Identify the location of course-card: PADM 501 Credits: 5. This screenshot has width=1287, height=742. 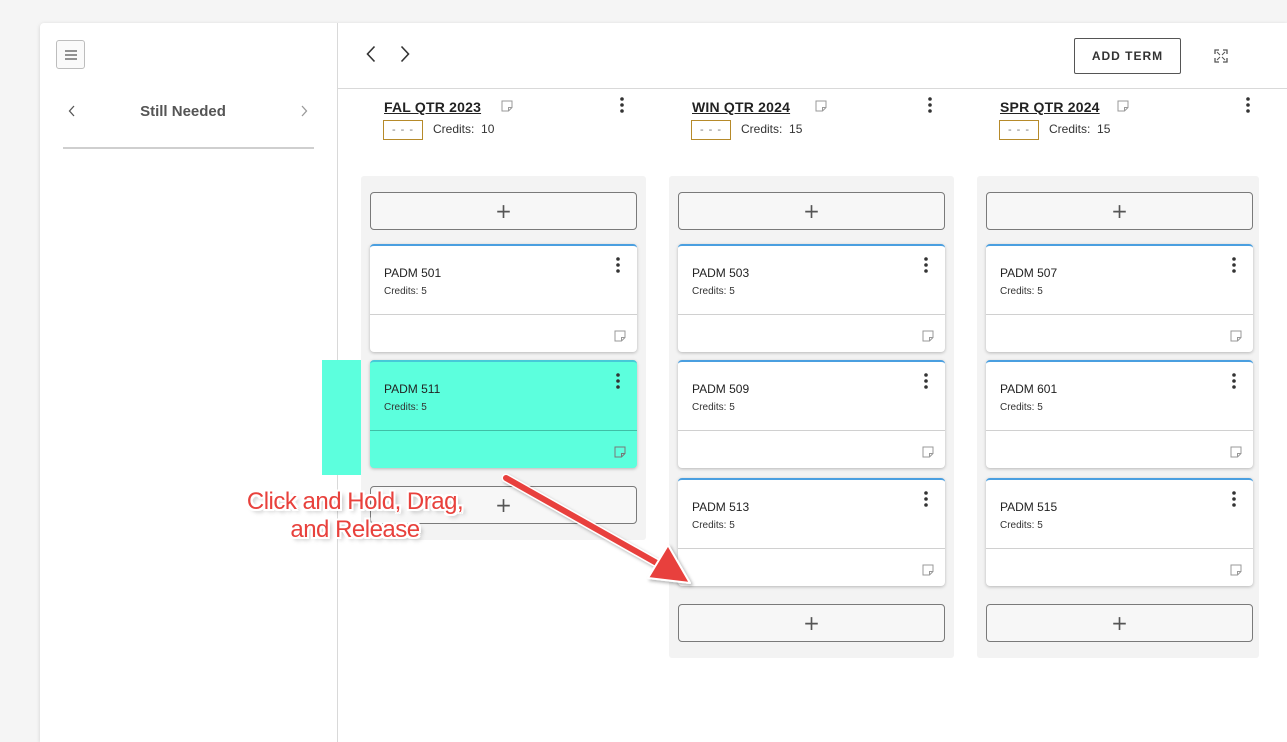
(503, 298).